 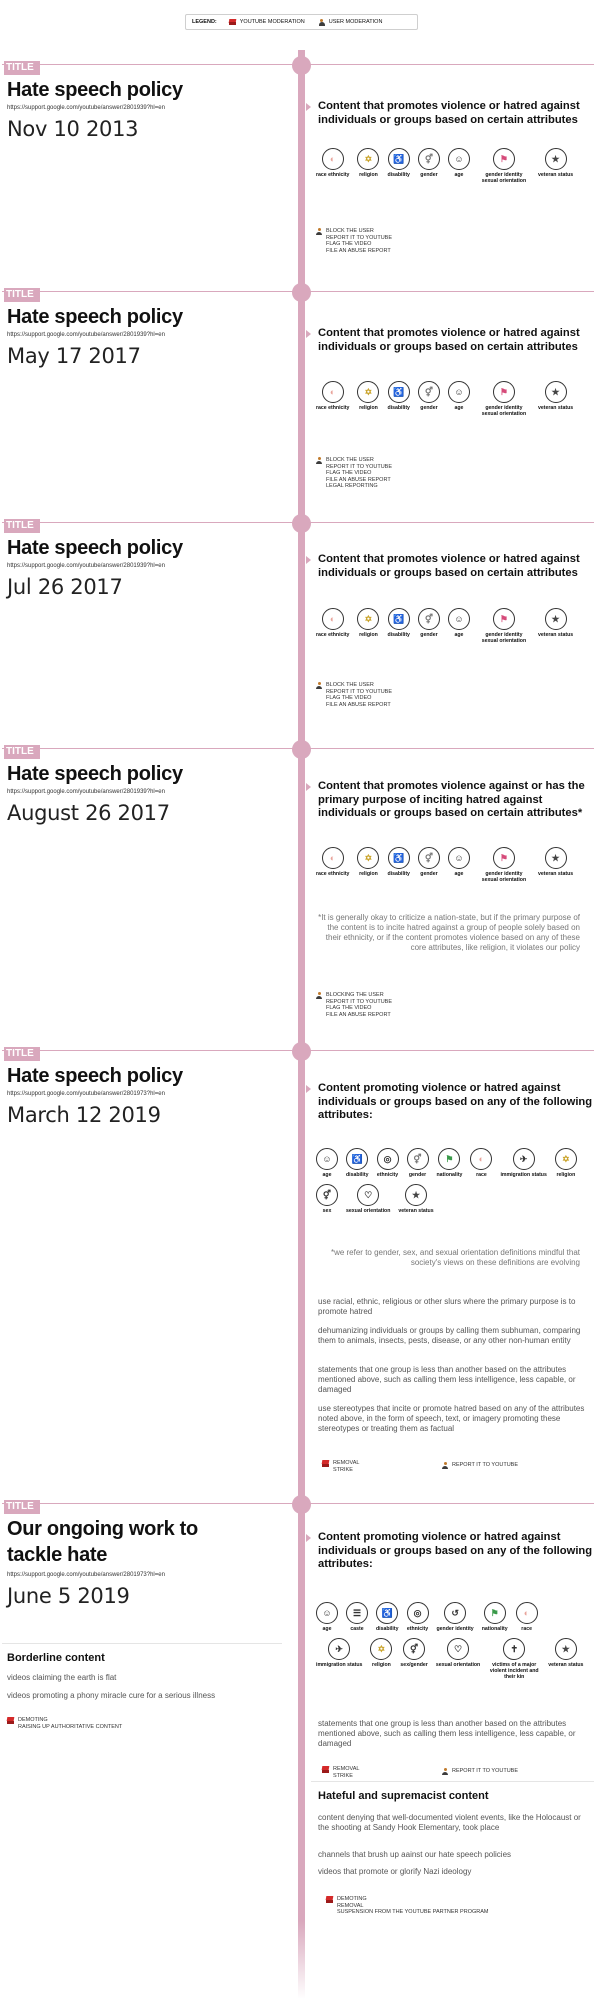 I want to click on attribute-immigration-status: ✈ immigration status, so click(x=339, y=1659).